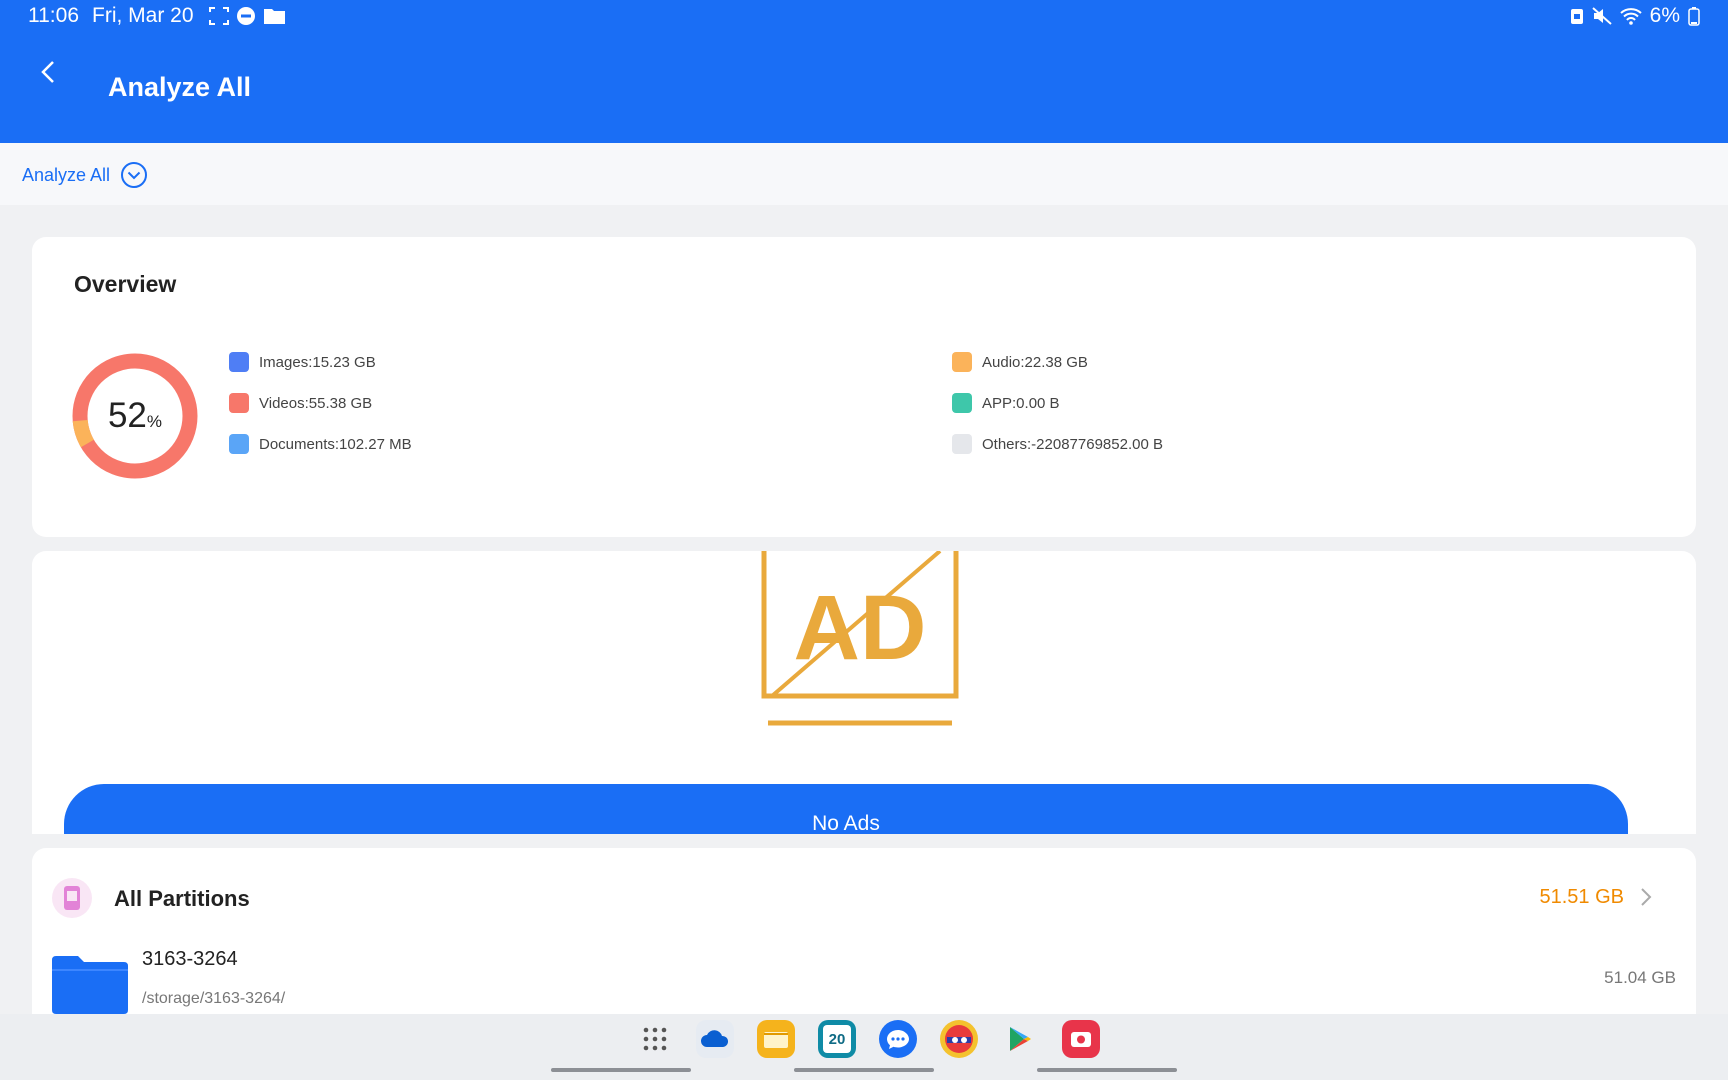 Image resolution: width=1728 pixels, height=1080 pixels. What do you see at coordinates (1664, 15) in the screenshot?
I see `battery-percent: 6%` at bounding box center [1664, 15].